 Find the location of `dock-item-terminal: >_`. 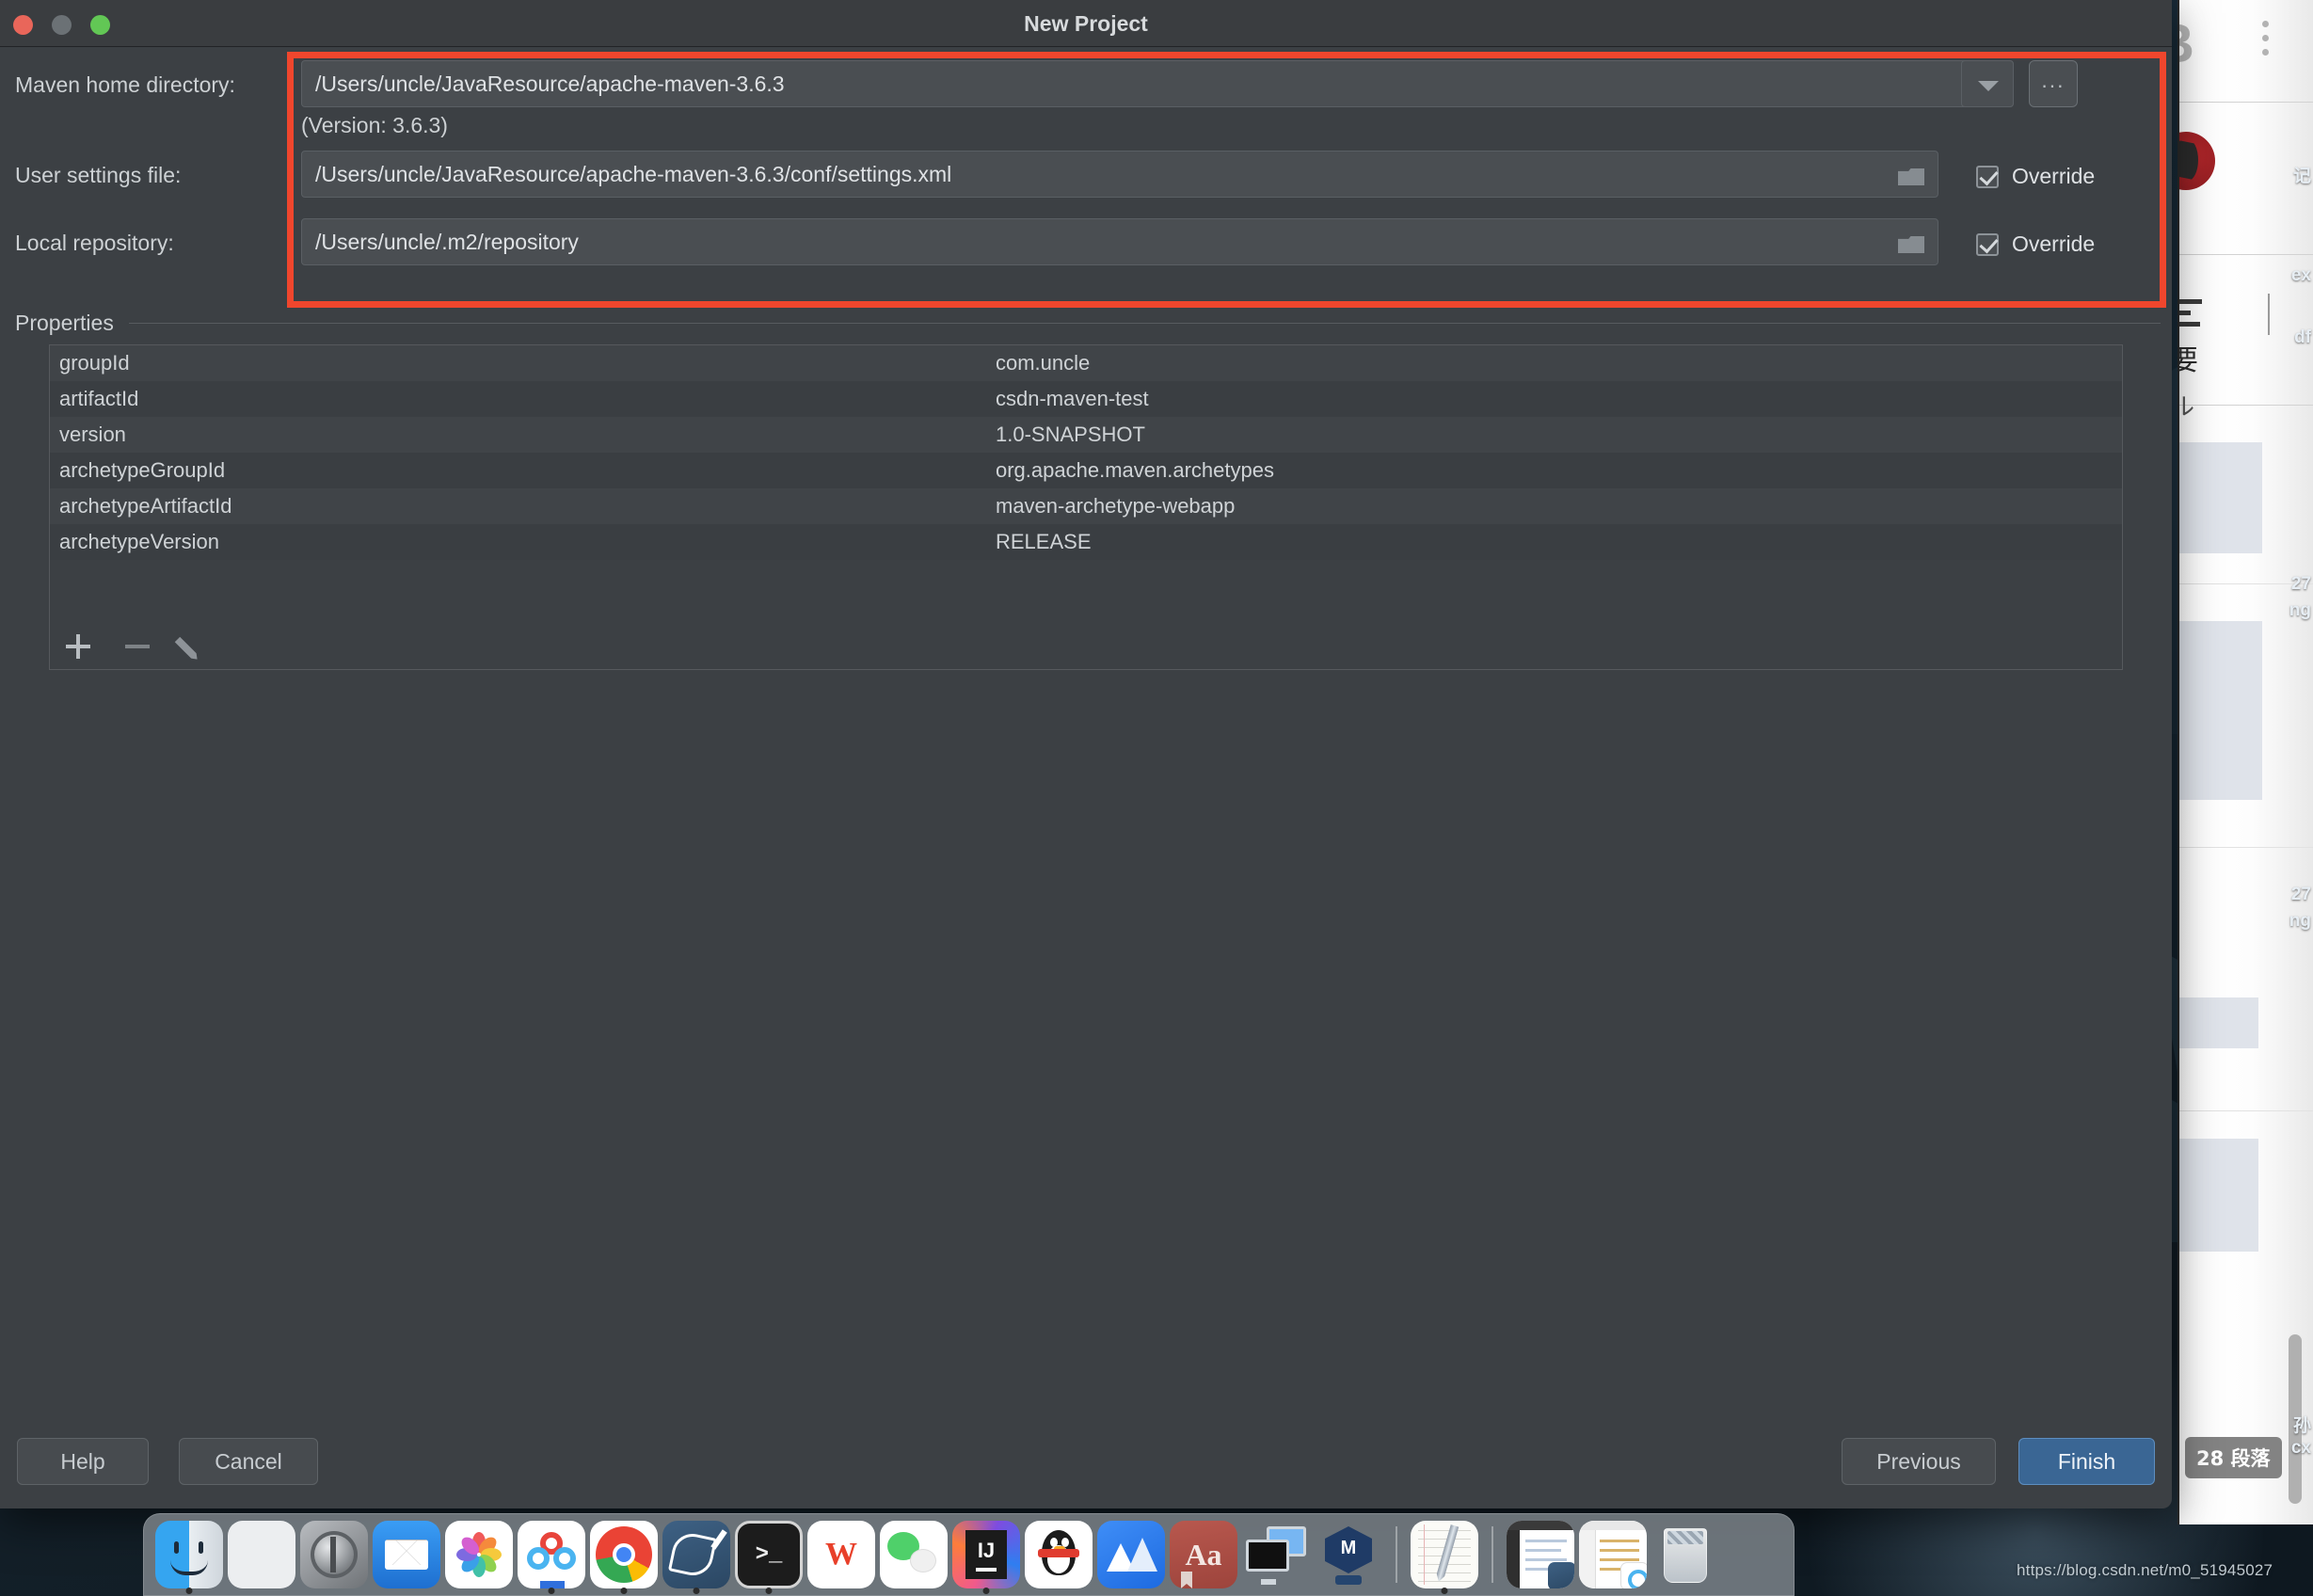

dock-item-terminal: >_ is located at coordinates (769, 1557).